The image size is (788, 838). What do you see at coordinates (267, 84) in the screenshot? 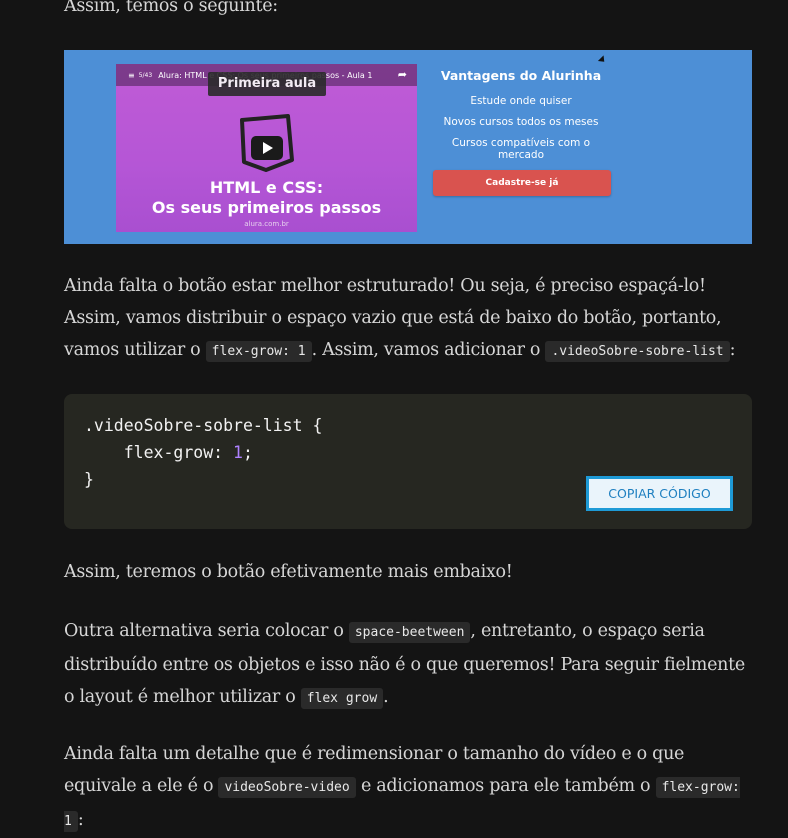
I see `aula-pill: Primeira aula` at bounding box center [267, 84].